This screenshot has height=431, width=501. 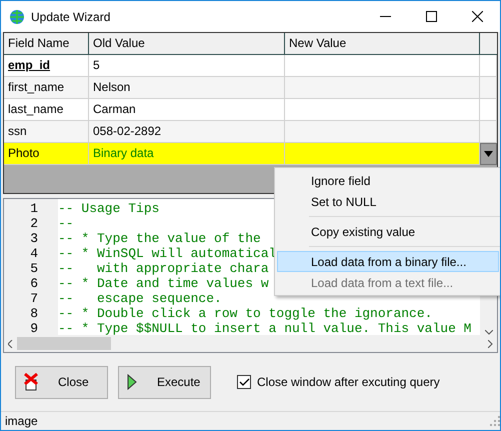 I want to click on line-number: 4, so click(x=34, y=253).